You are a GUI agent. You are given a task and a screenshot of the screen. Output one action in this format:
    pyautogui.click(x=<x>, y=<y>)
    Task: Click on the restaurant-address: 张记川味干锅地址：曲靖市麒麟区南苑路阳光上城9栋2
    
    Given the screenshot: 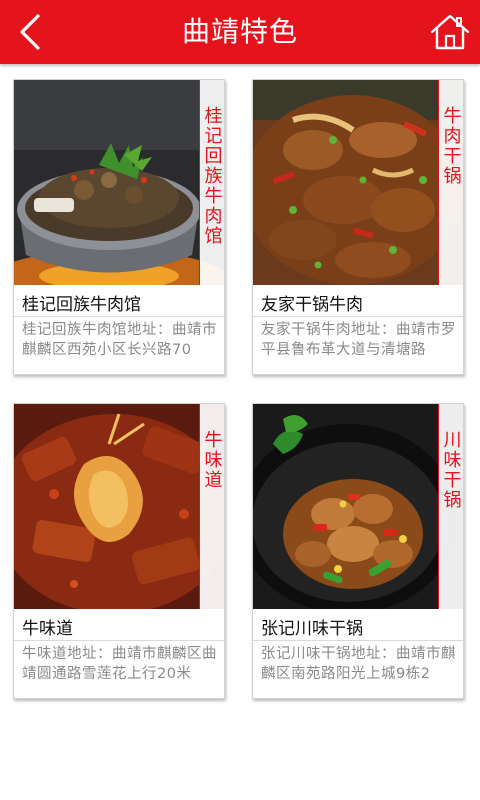 What is the action you would take?
    pyautogui.click(x=358, y=664)
    